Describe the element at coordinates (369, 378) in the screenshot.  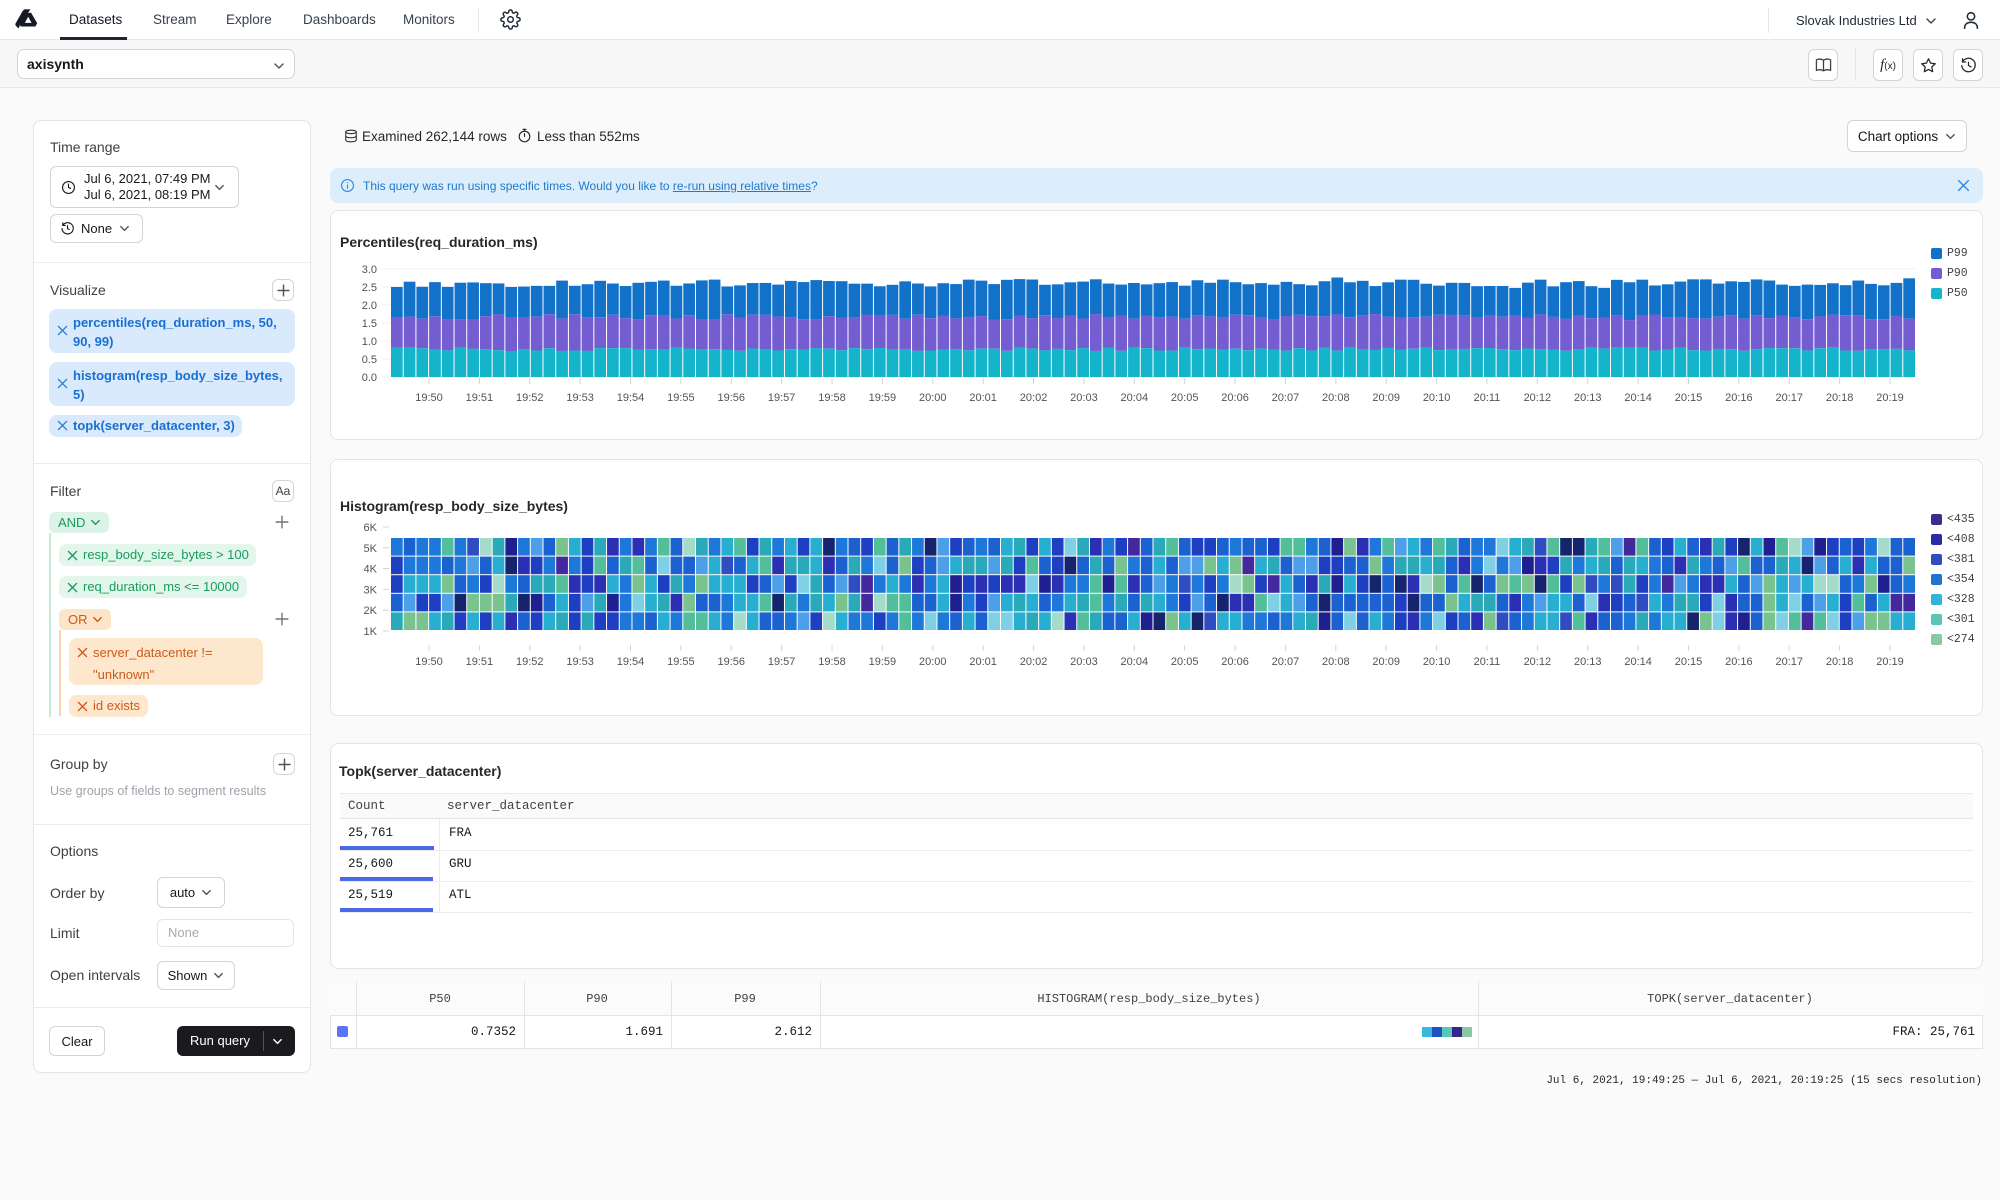
I see `svg-text: 0.0` at that location.